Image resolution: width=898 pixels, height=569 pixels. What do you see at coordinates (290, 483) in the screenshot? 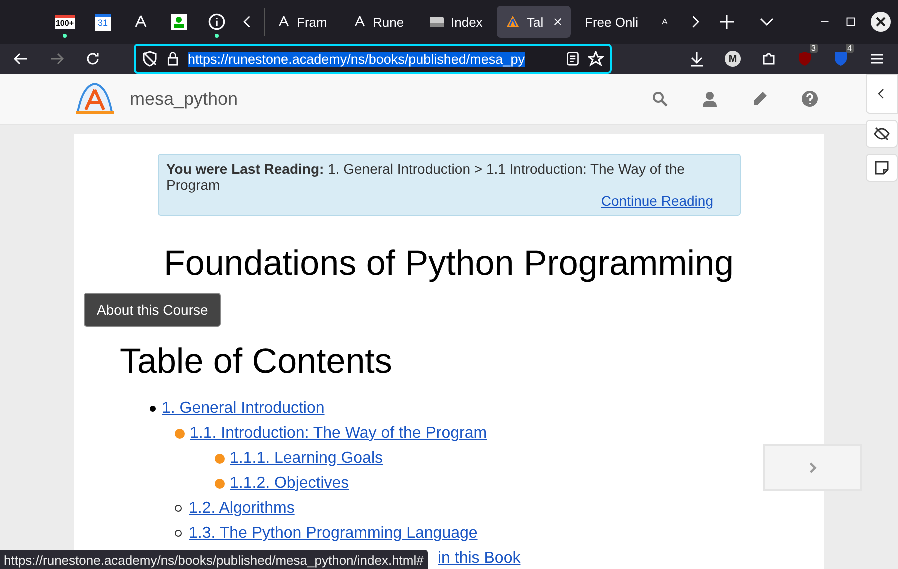
I see `toc-link: 1.1.2. Objectives` at bounding box center [290, 483].